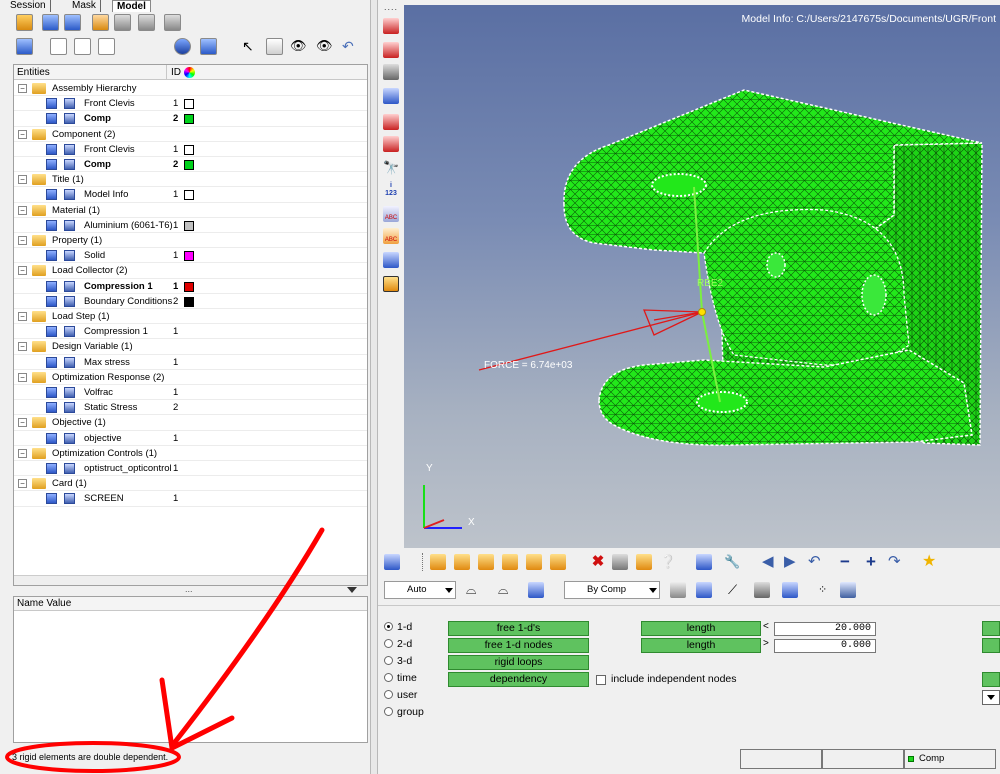 The width and height of the screenshot is (1000, 774). I want to click on collector-loads-icon, so click(534, 562).